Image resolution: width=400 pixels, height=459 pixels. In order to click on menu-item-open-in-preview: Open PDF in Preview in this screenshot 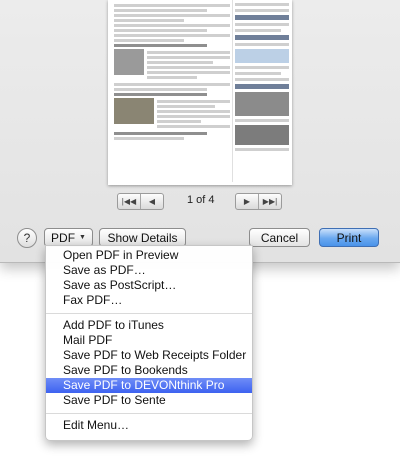, I will do `click(149, 255)`.